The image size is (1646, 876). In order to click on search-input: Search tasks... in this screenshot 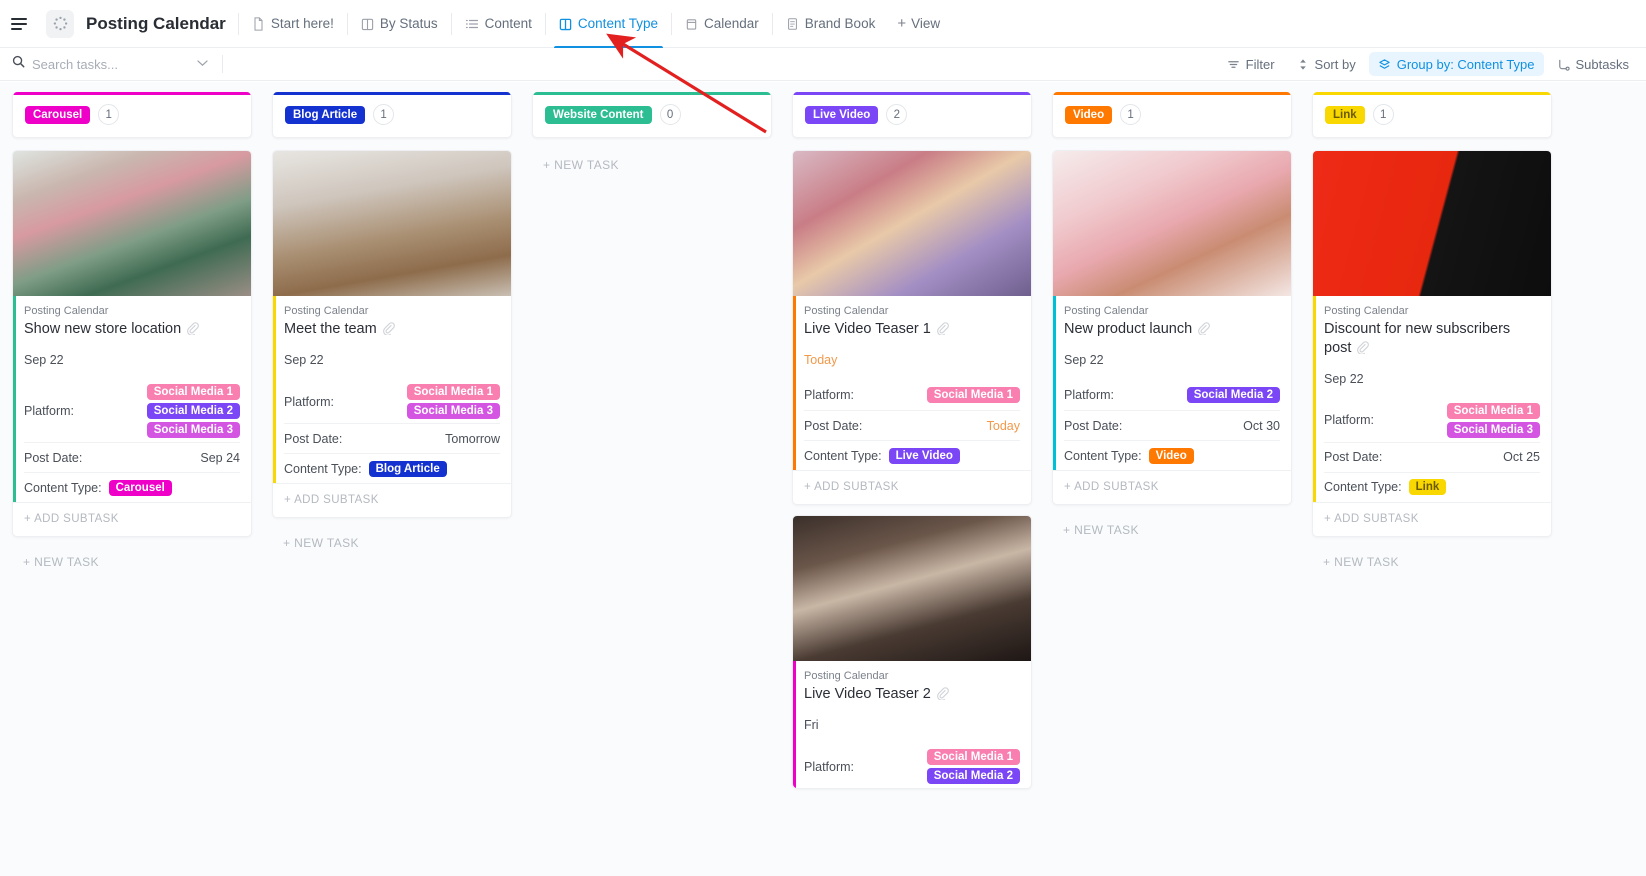, I will do `click(108, 64)`.